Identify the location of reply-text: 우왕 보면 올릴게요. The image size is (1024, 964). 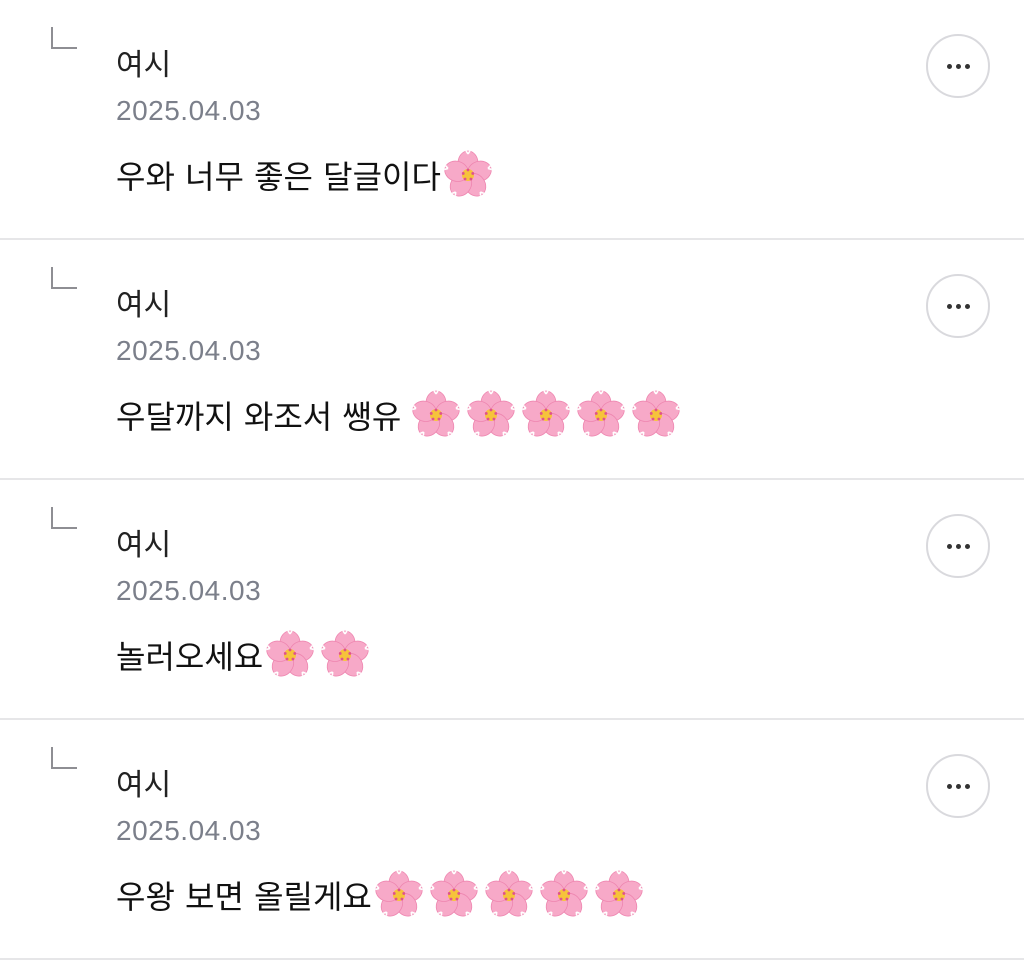
(244, 897).